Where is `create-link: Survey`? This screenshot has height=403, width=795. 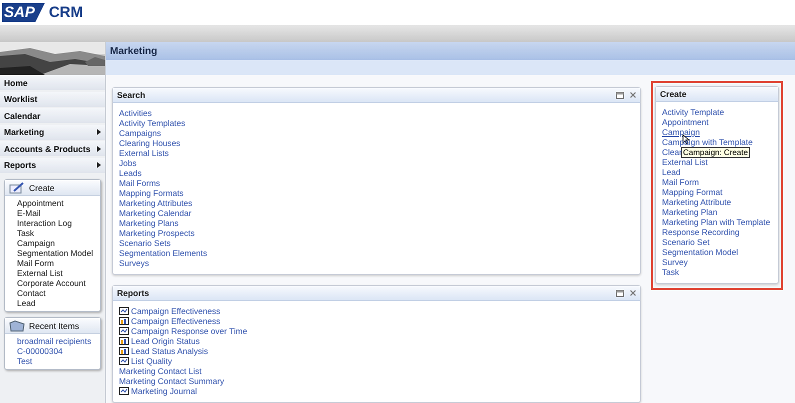 create-link: Survey is located at coordinates (675, 262).